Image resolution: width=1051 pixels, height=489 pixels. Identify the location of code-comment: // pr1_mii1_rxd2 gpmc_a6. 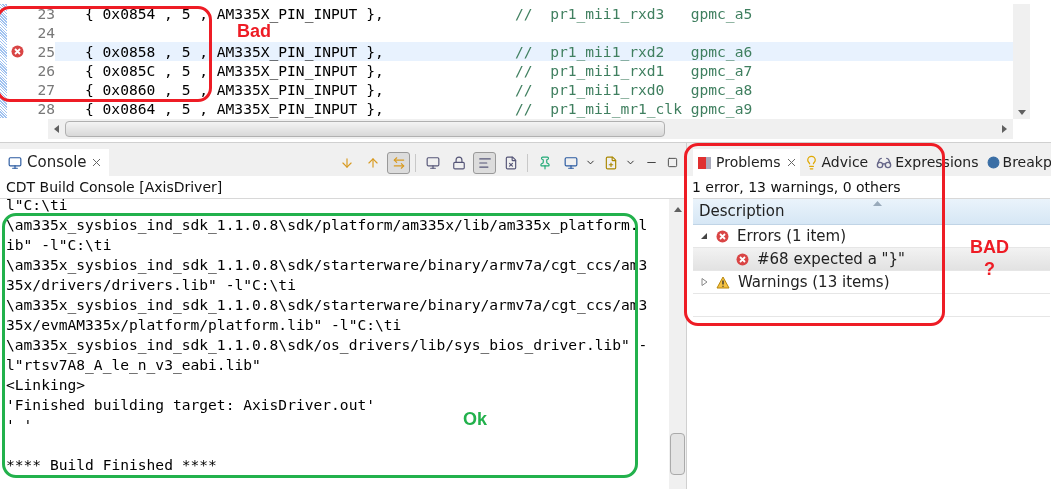
(634, 52).